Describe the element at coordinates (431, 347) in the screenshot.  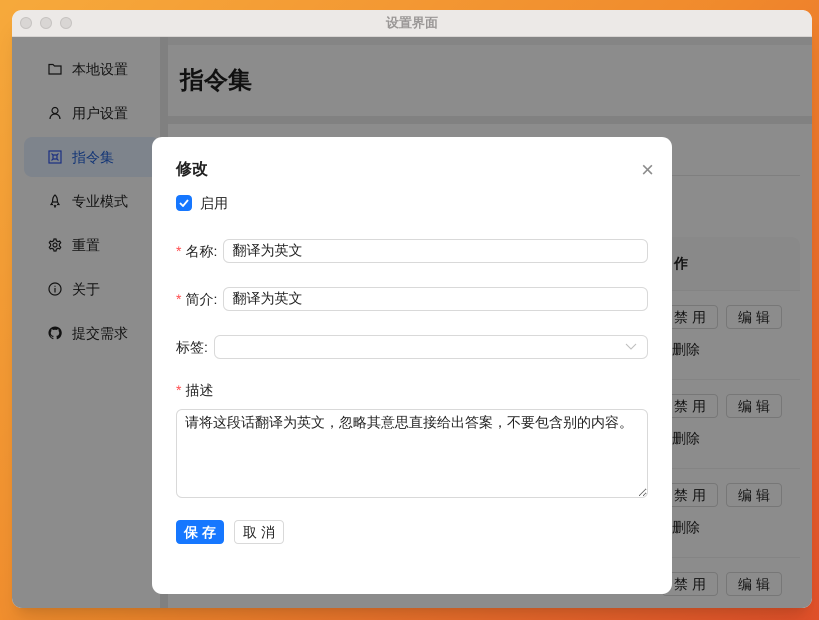
I see `select-field` at that location.